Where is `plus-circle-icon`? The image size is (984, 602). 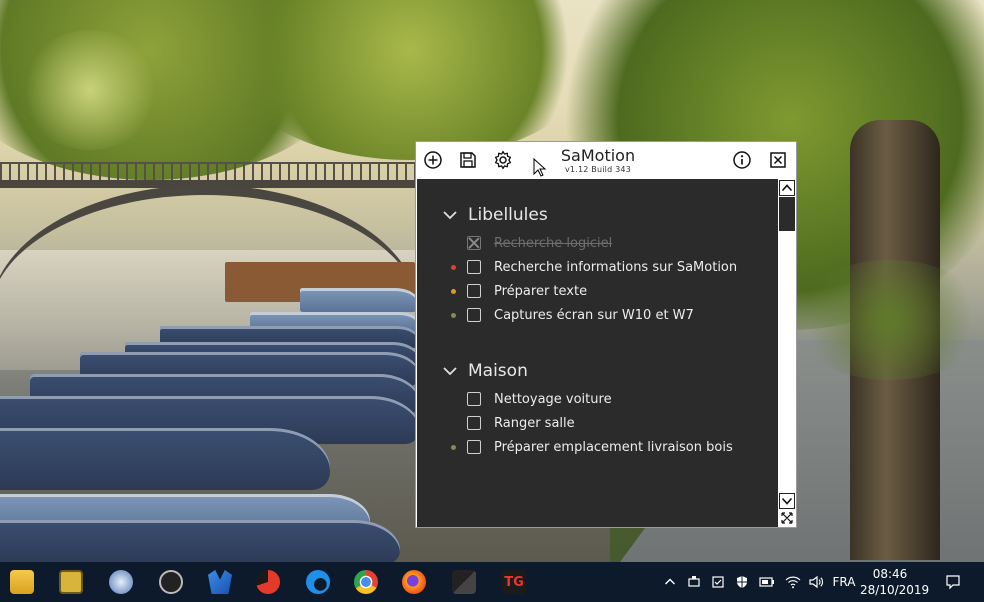
plus-circle-icon is located at coordinates (433, 160).